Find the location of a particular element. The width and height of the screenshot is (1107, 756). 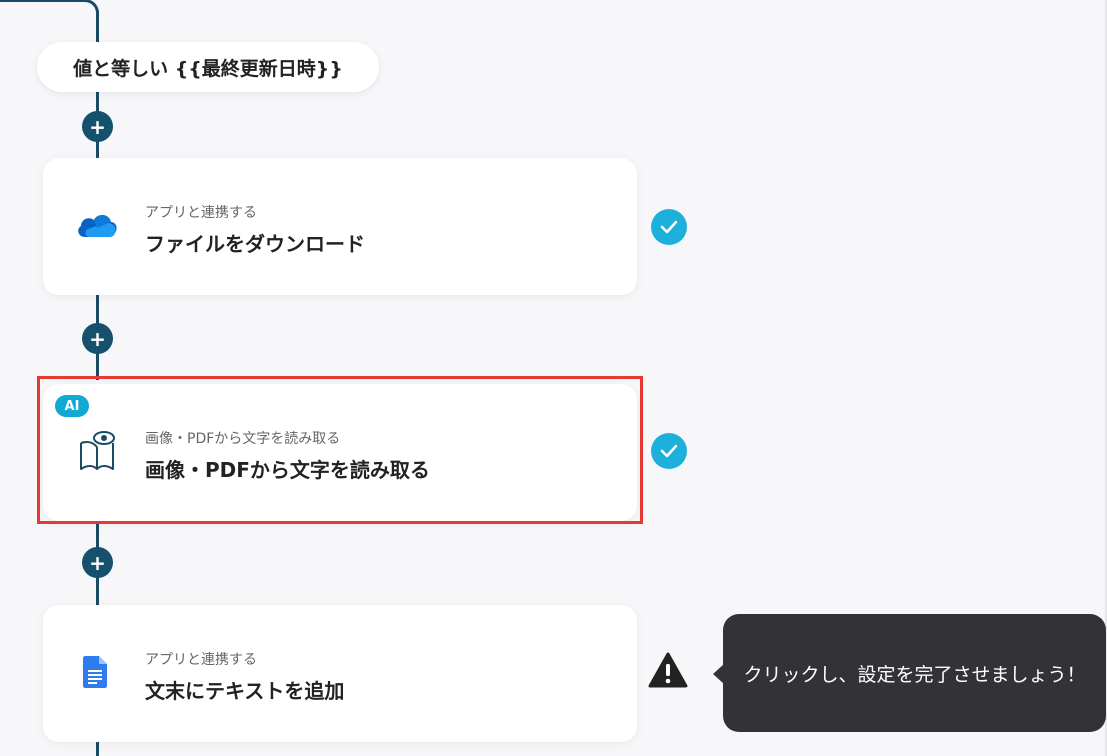

step-title: 文末にテキストを追加 is located at coordinates (245, 691).